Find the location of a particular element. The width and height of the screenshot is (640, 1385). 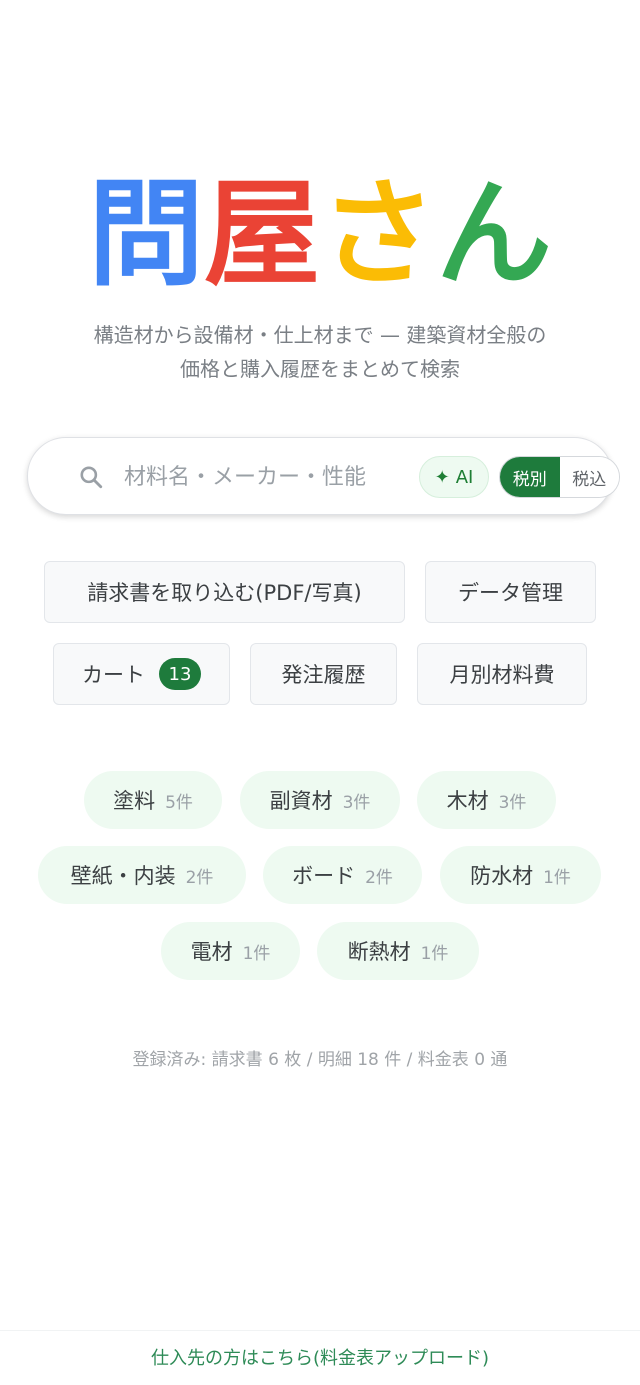

tagline: 構造材から設備材・仕上材まで — 建築資材全般の 価格と購入履歴をまとめて検索 is located at coordinates (320, 352).